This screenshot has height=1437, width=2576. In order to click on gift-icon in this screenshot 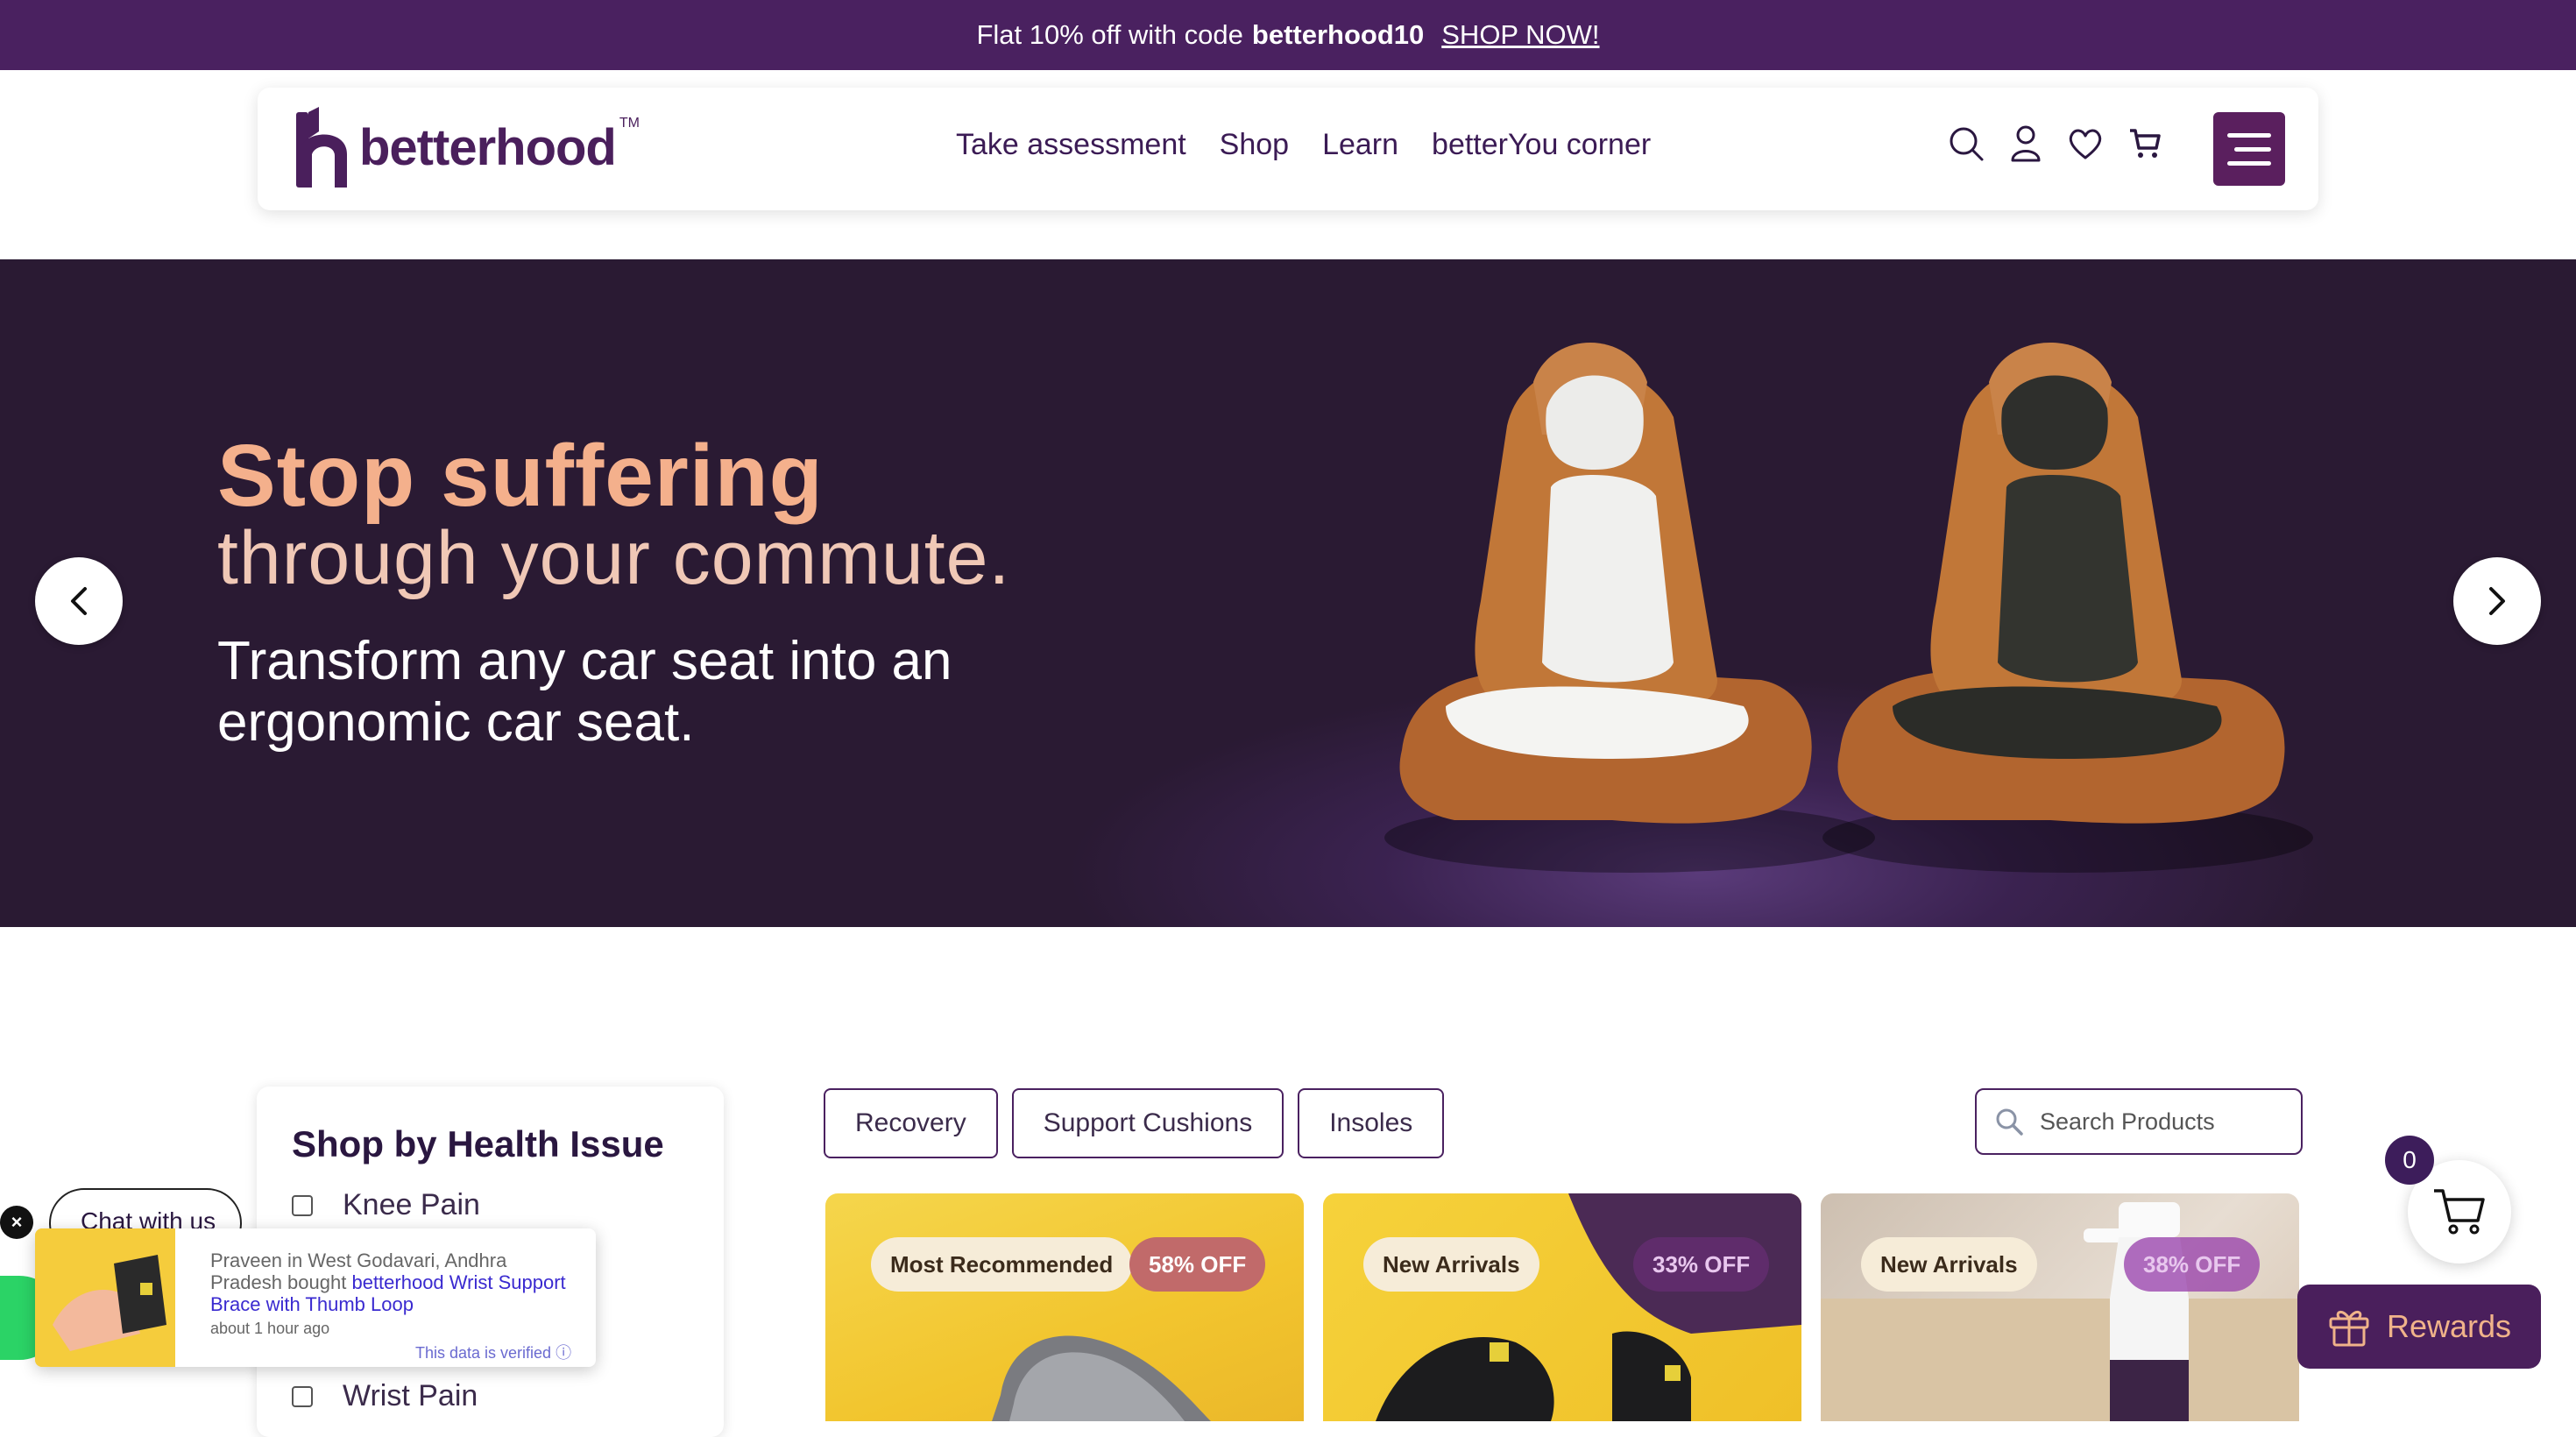, I will do `click(2349, 1329)`.